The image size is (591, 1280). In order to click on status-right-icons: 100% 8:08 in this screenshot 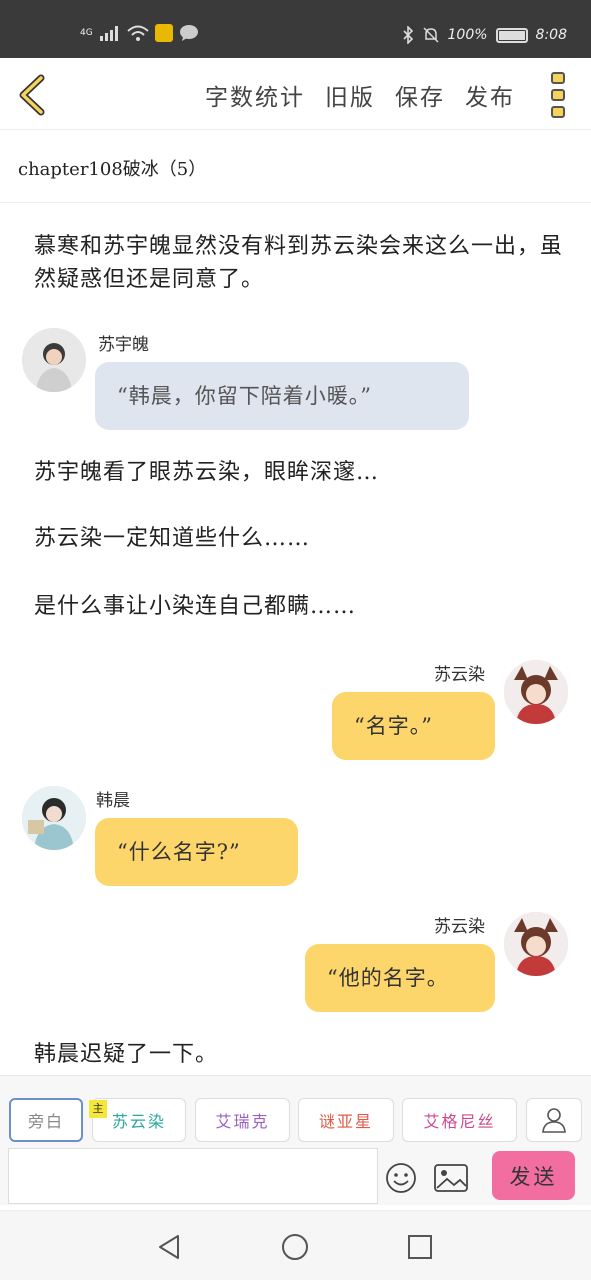, I will do `click(484, 35)`.